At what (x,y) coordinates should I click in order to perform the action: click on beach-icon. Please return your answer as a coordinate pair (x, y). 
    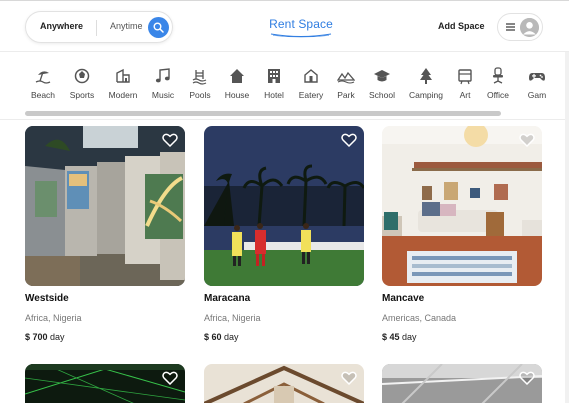
    Looking at the image, I should click on (43, 77).